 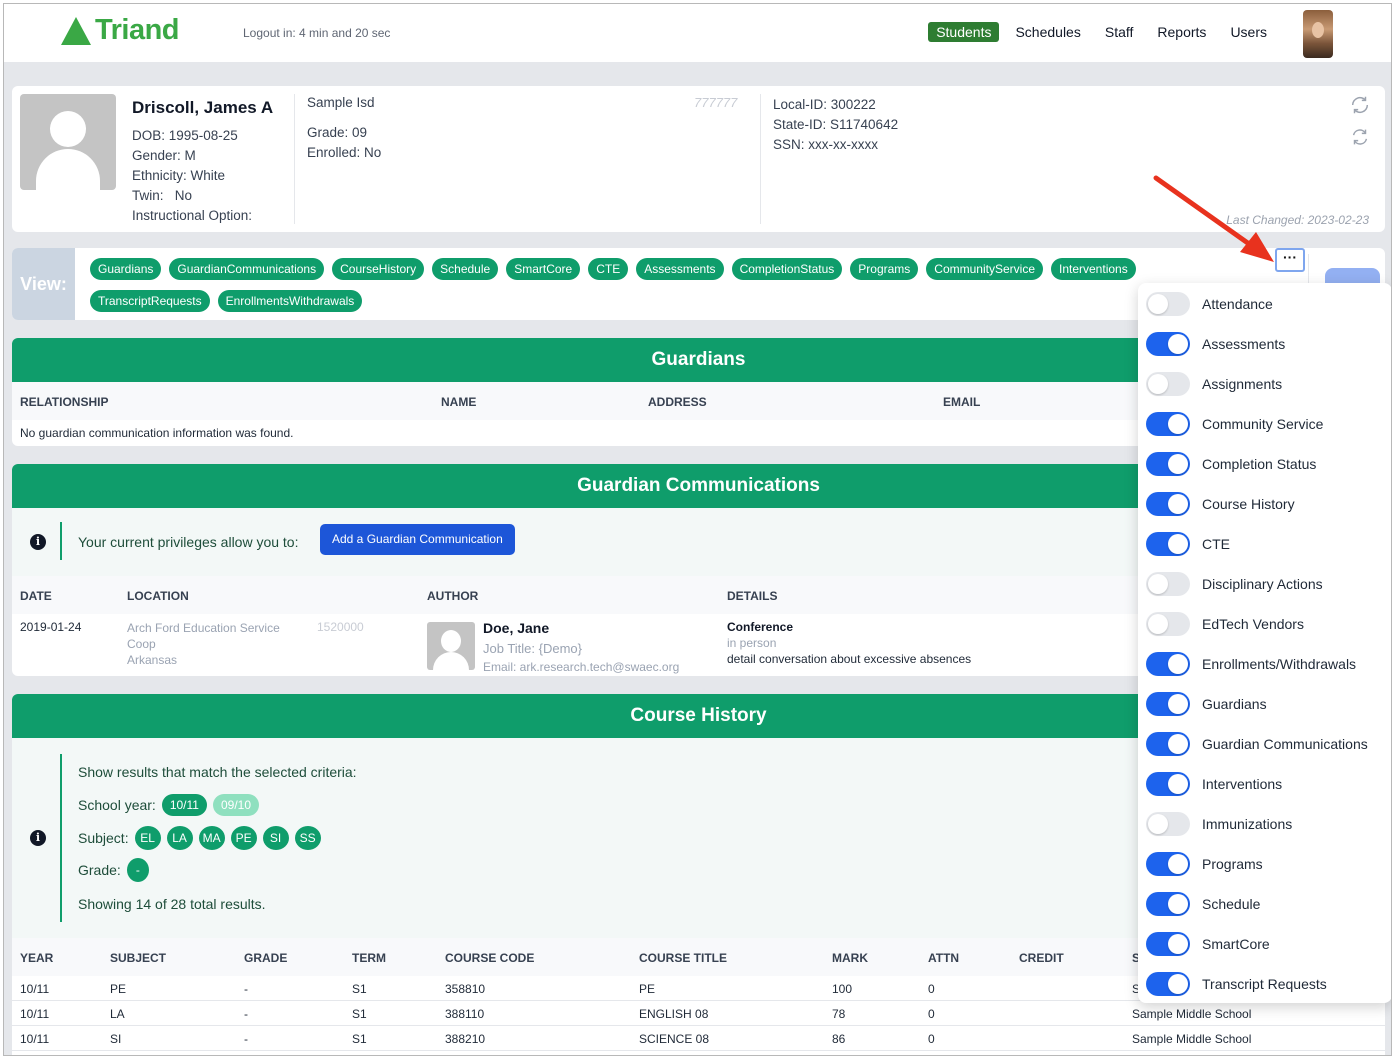 What do you see at coordinates (417, 539) in the screenshot?
I see `add-guardian-communication-button: Add a Guardian Communication` at bounding box center [417, 539].